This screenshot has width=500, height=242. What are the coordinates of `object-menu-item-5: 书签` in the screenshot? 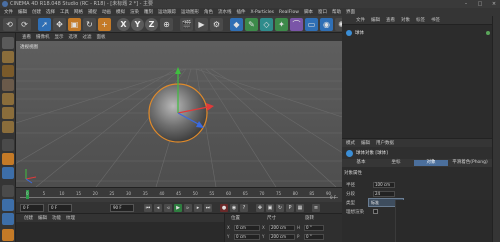 It's located at (435, 20).